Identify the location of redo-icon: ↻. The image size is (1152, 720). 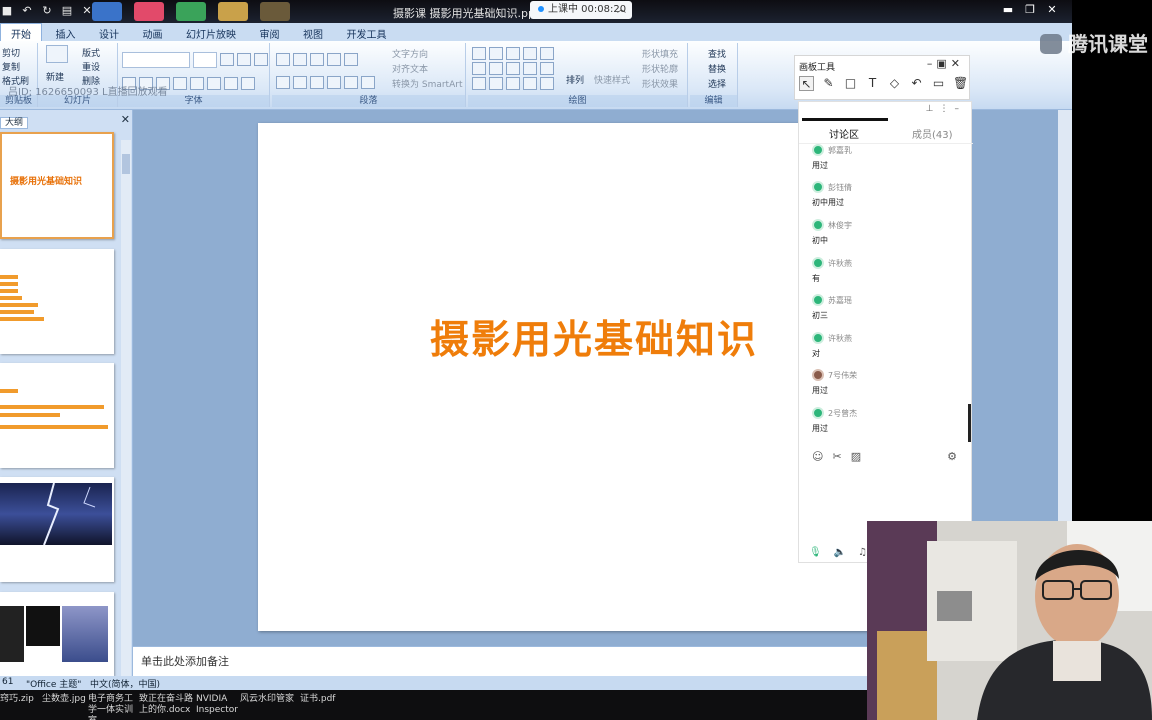
(47, 11).